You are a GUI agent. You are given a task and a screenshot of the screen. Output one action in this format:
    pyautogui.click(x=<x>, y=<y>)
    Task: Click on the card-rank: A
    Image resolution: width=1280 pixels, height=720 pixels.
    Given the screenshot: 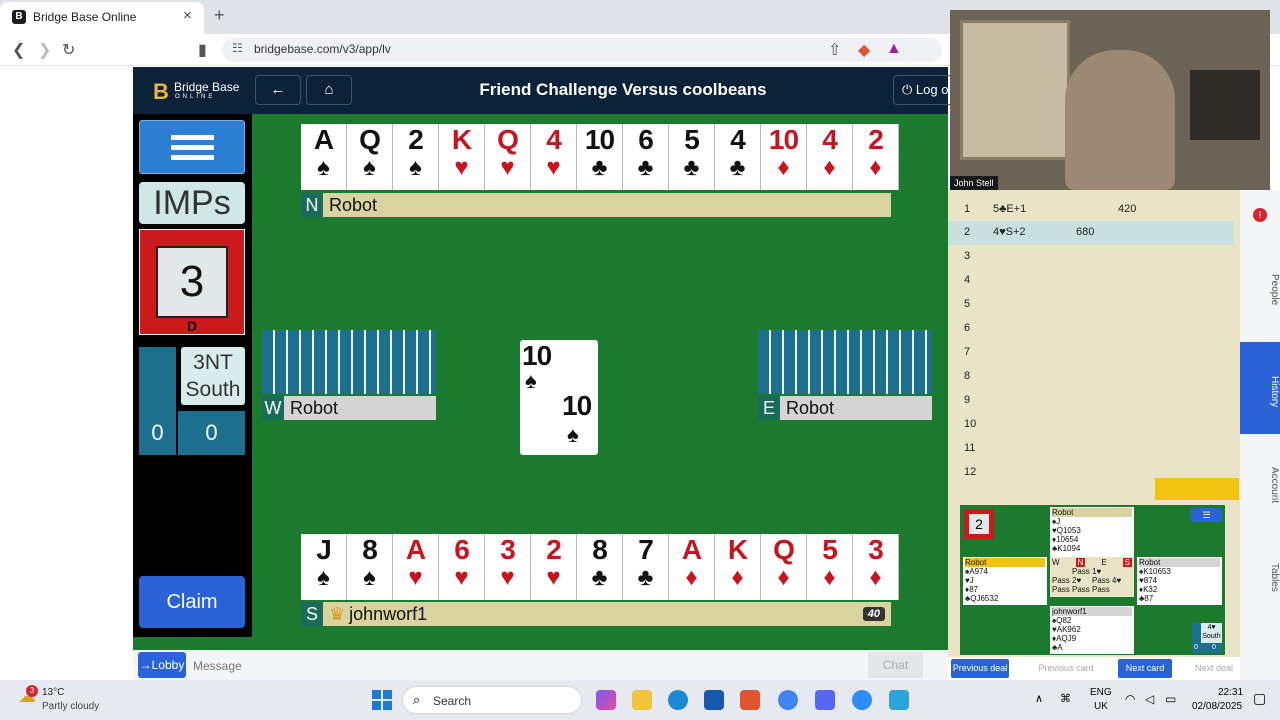 What is the action you would take?
    pyautogui.click(x=691, y=549)
    